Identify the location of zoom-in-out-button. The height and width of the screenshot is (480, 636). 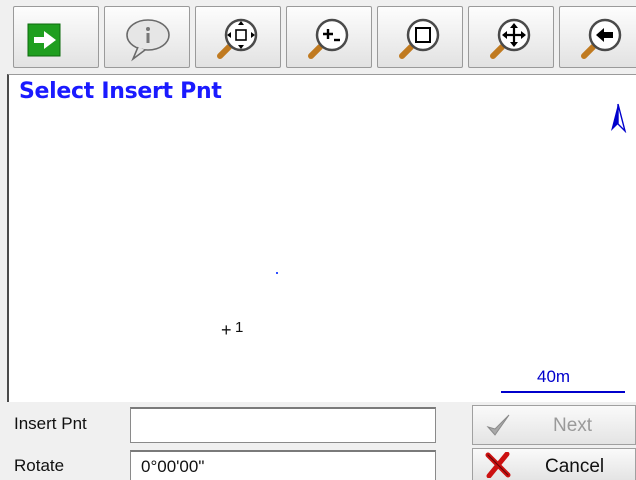
(329, 37).